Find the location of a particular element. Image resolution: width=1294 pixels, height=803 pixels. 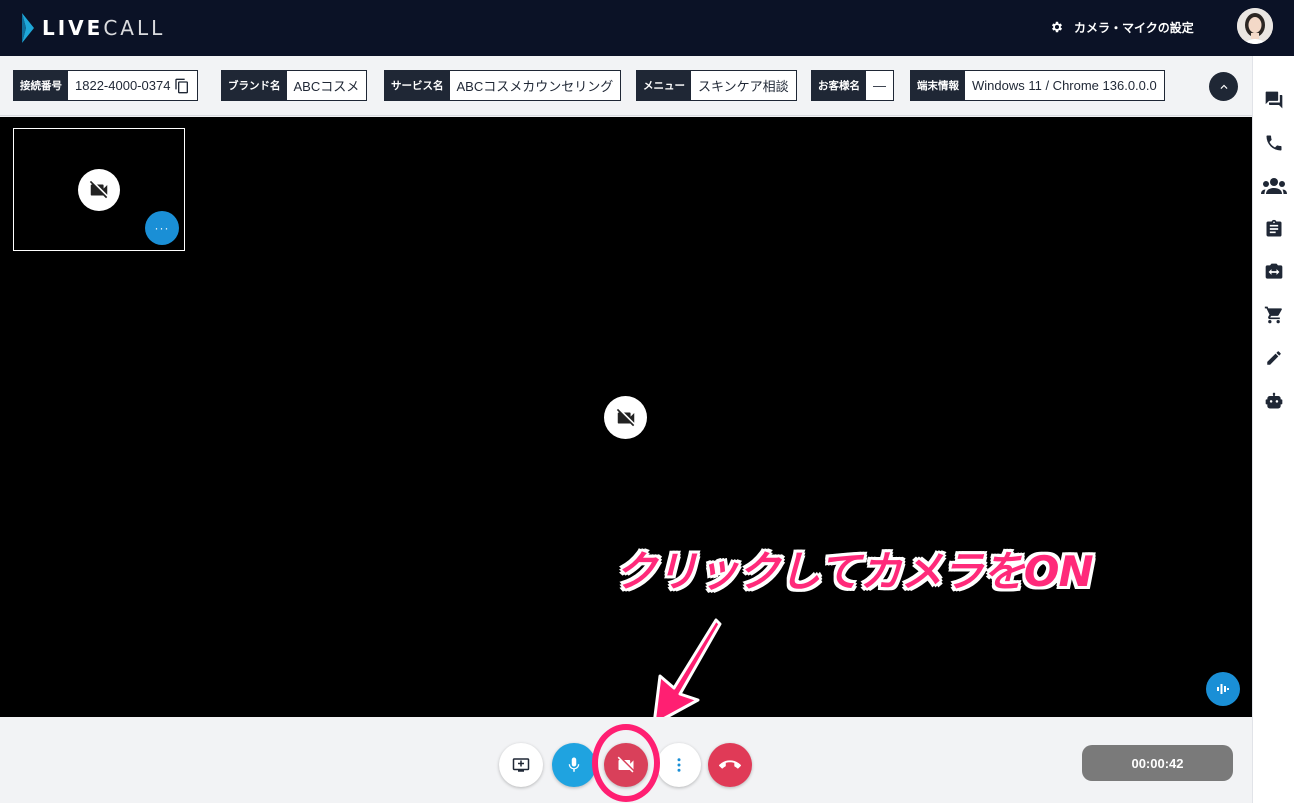

top-bar: LIVECALL カメラ・マイクの設定 is located at coordinates (647, 28).